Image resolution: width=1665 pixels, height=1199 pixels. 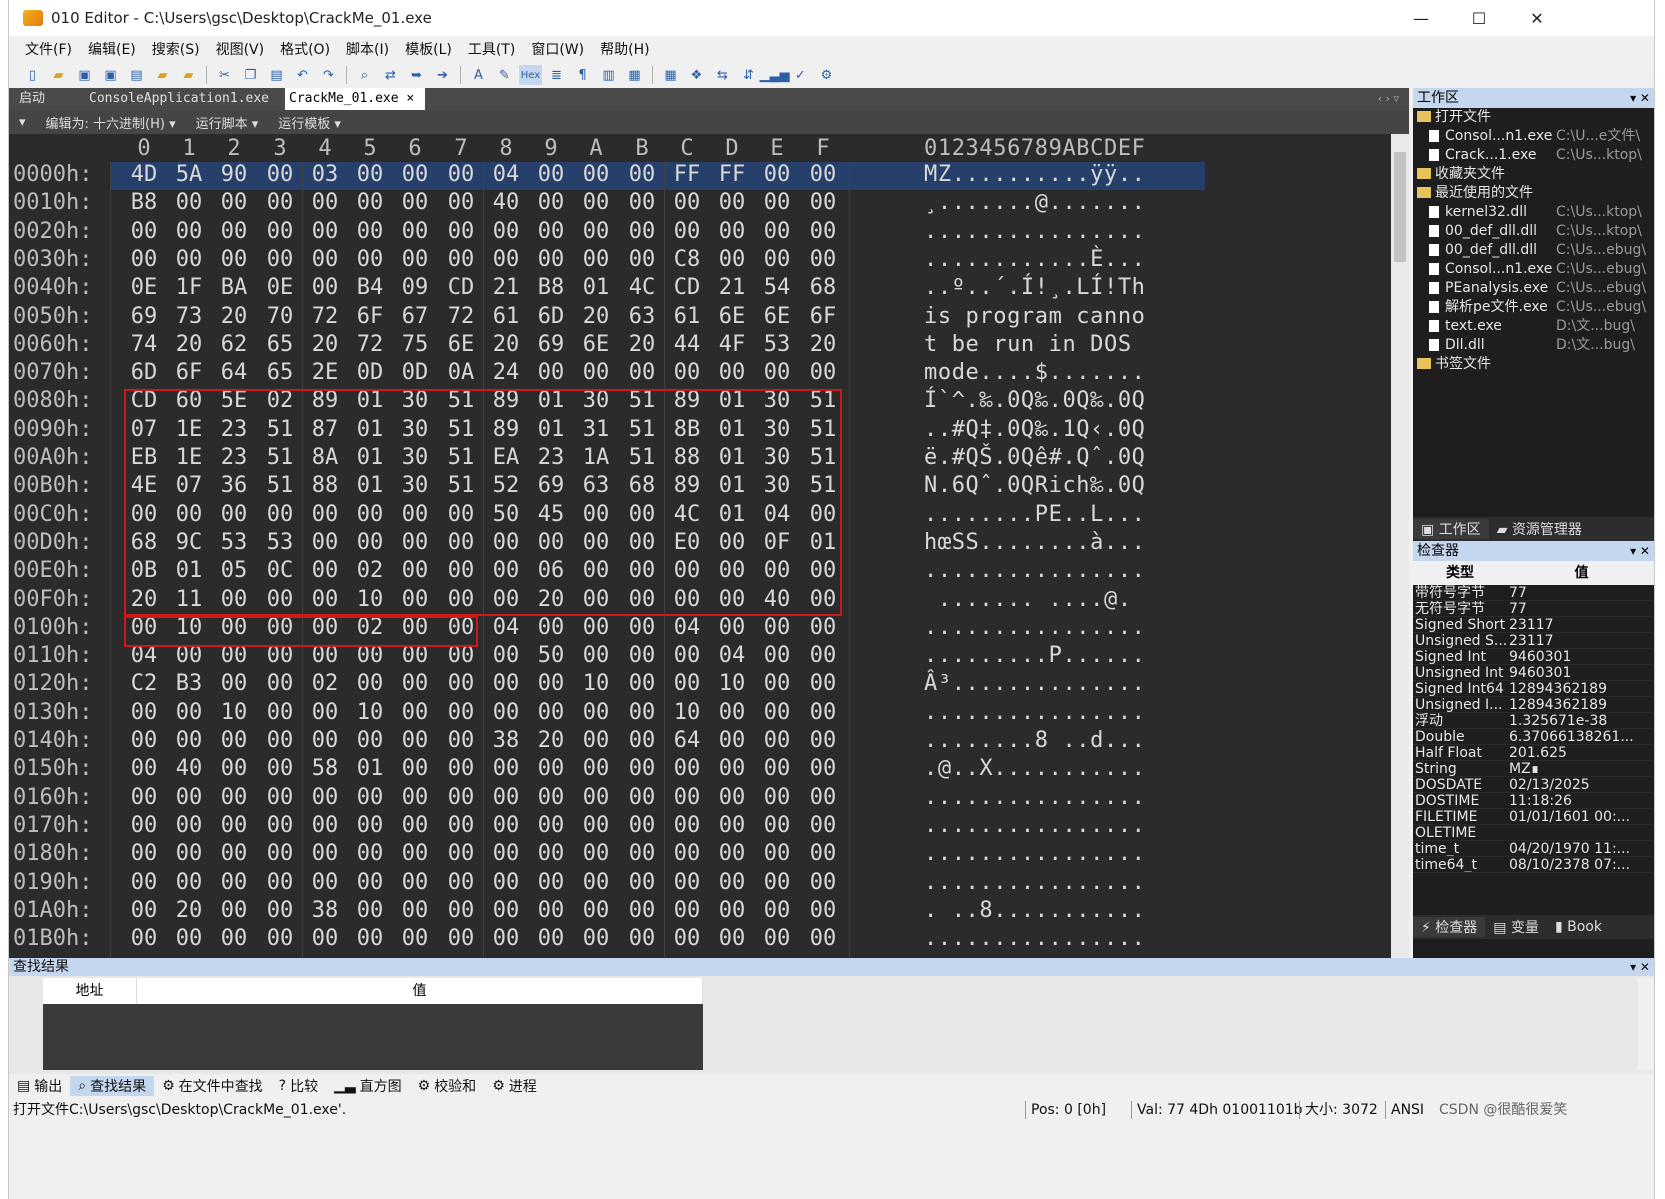 What do you see at coordinates (826, 75) in the screenshot?
I see `base-converter-icon: ⚙` at bounding box center [826, 75].